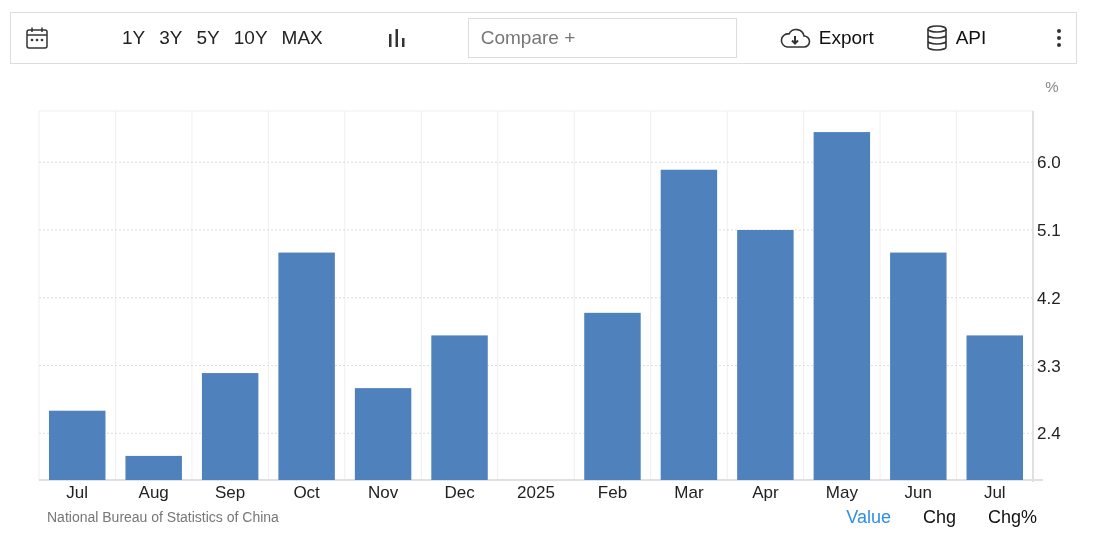 The height and width of the screenshot is (557, 1095). I want to click on range-button: 3Y, so click(171, 38).